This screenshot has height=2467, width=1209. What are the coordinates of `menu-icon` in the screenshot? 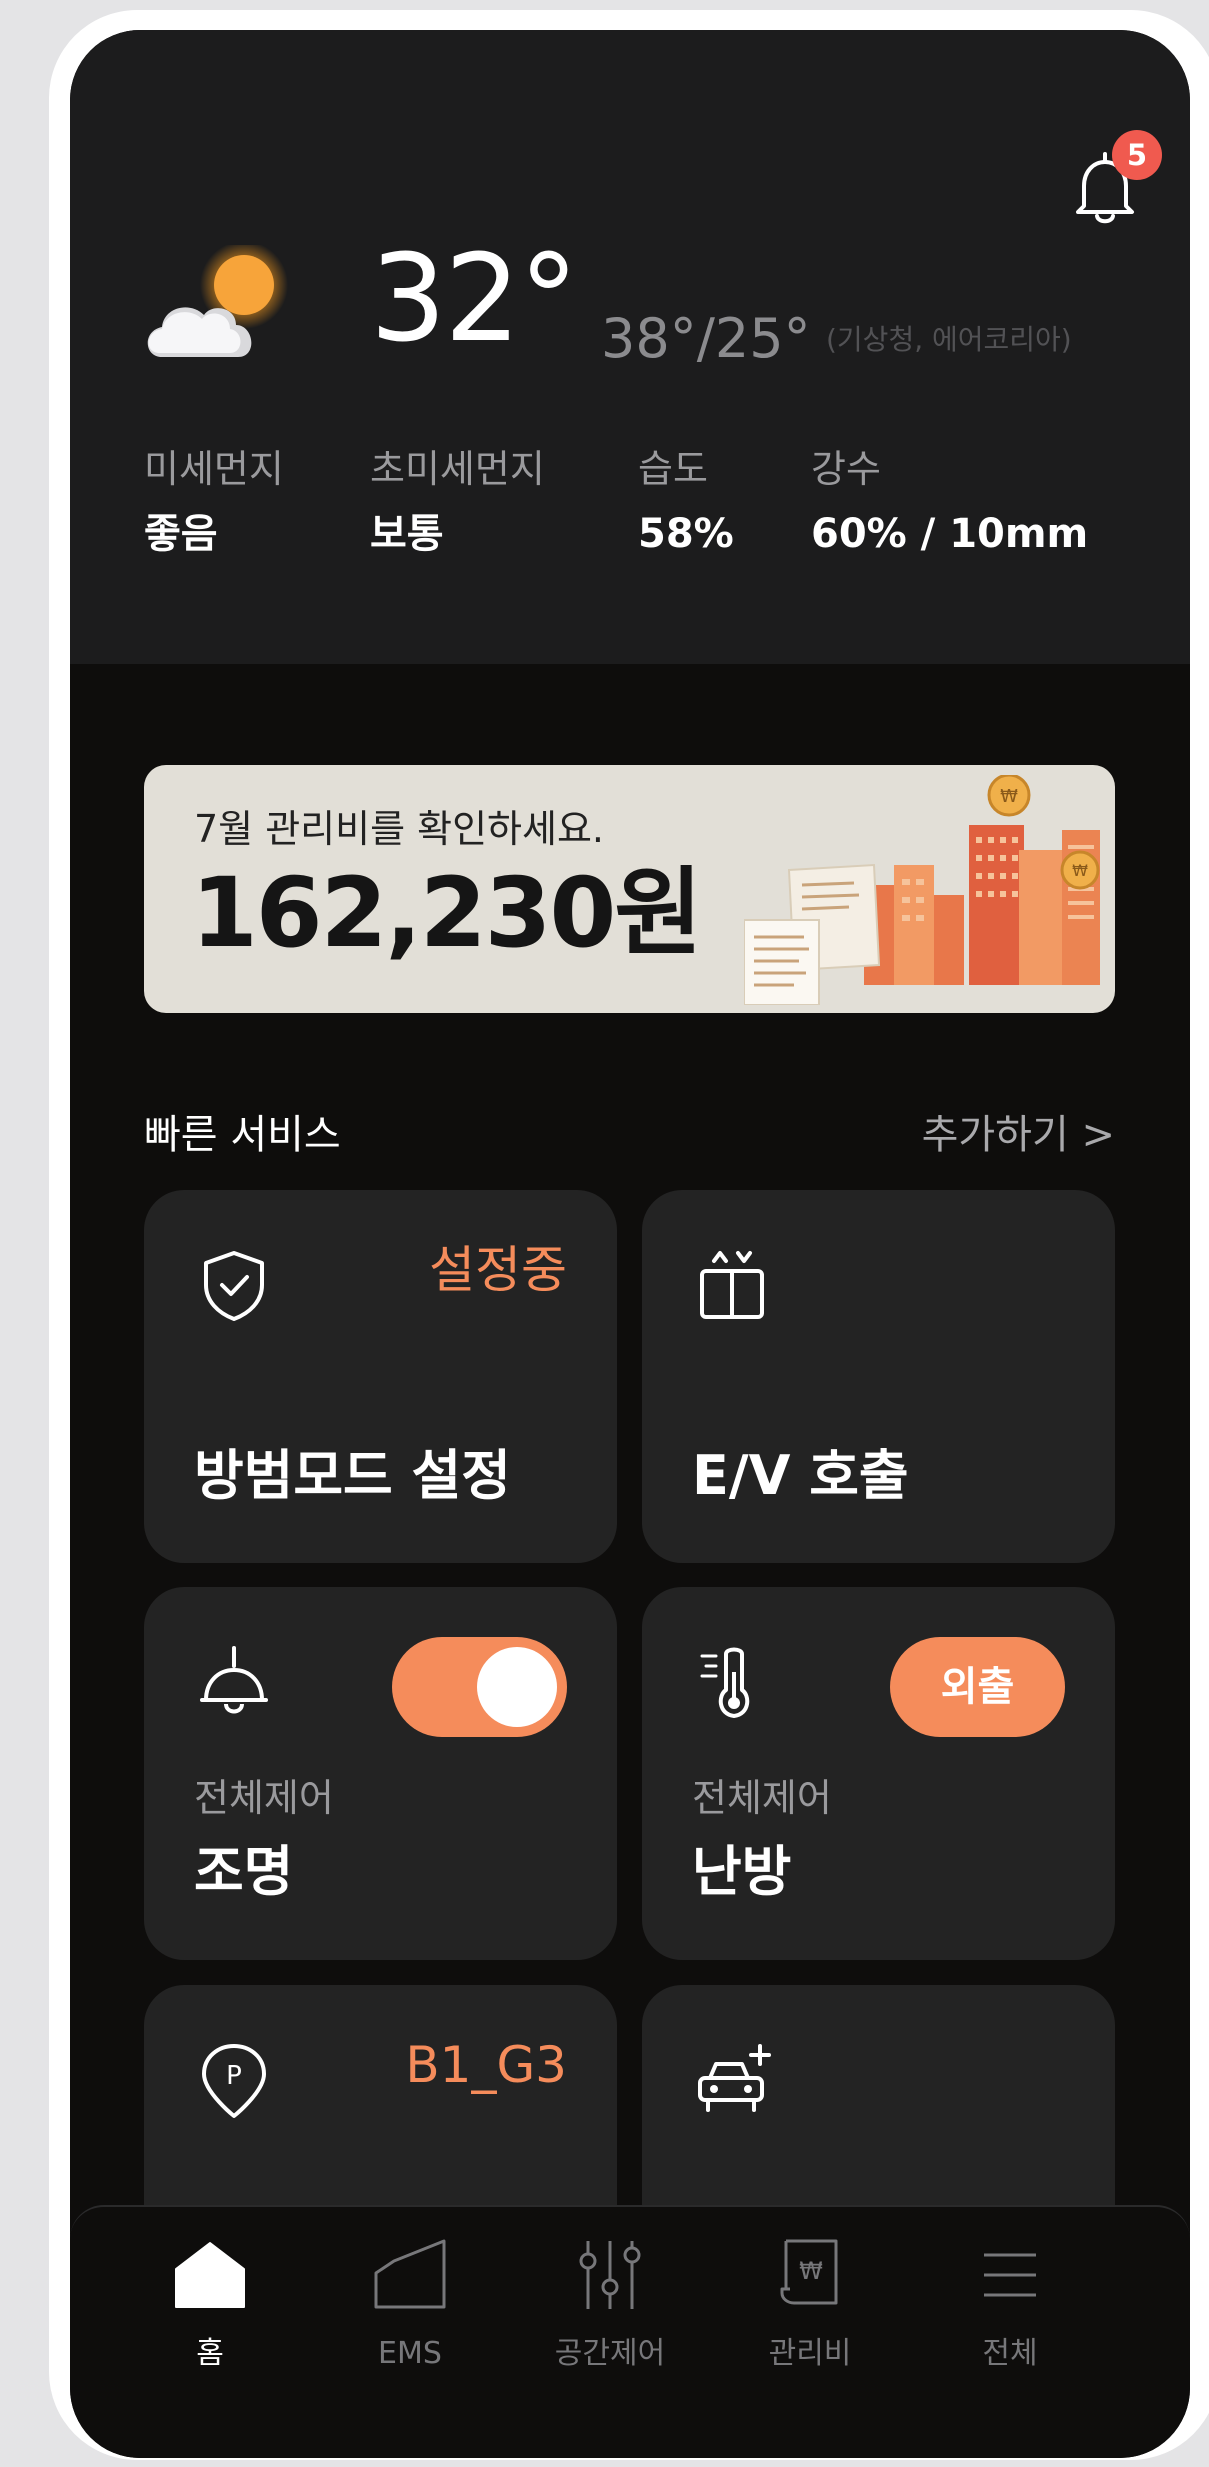 It's located at (1010, 2275).